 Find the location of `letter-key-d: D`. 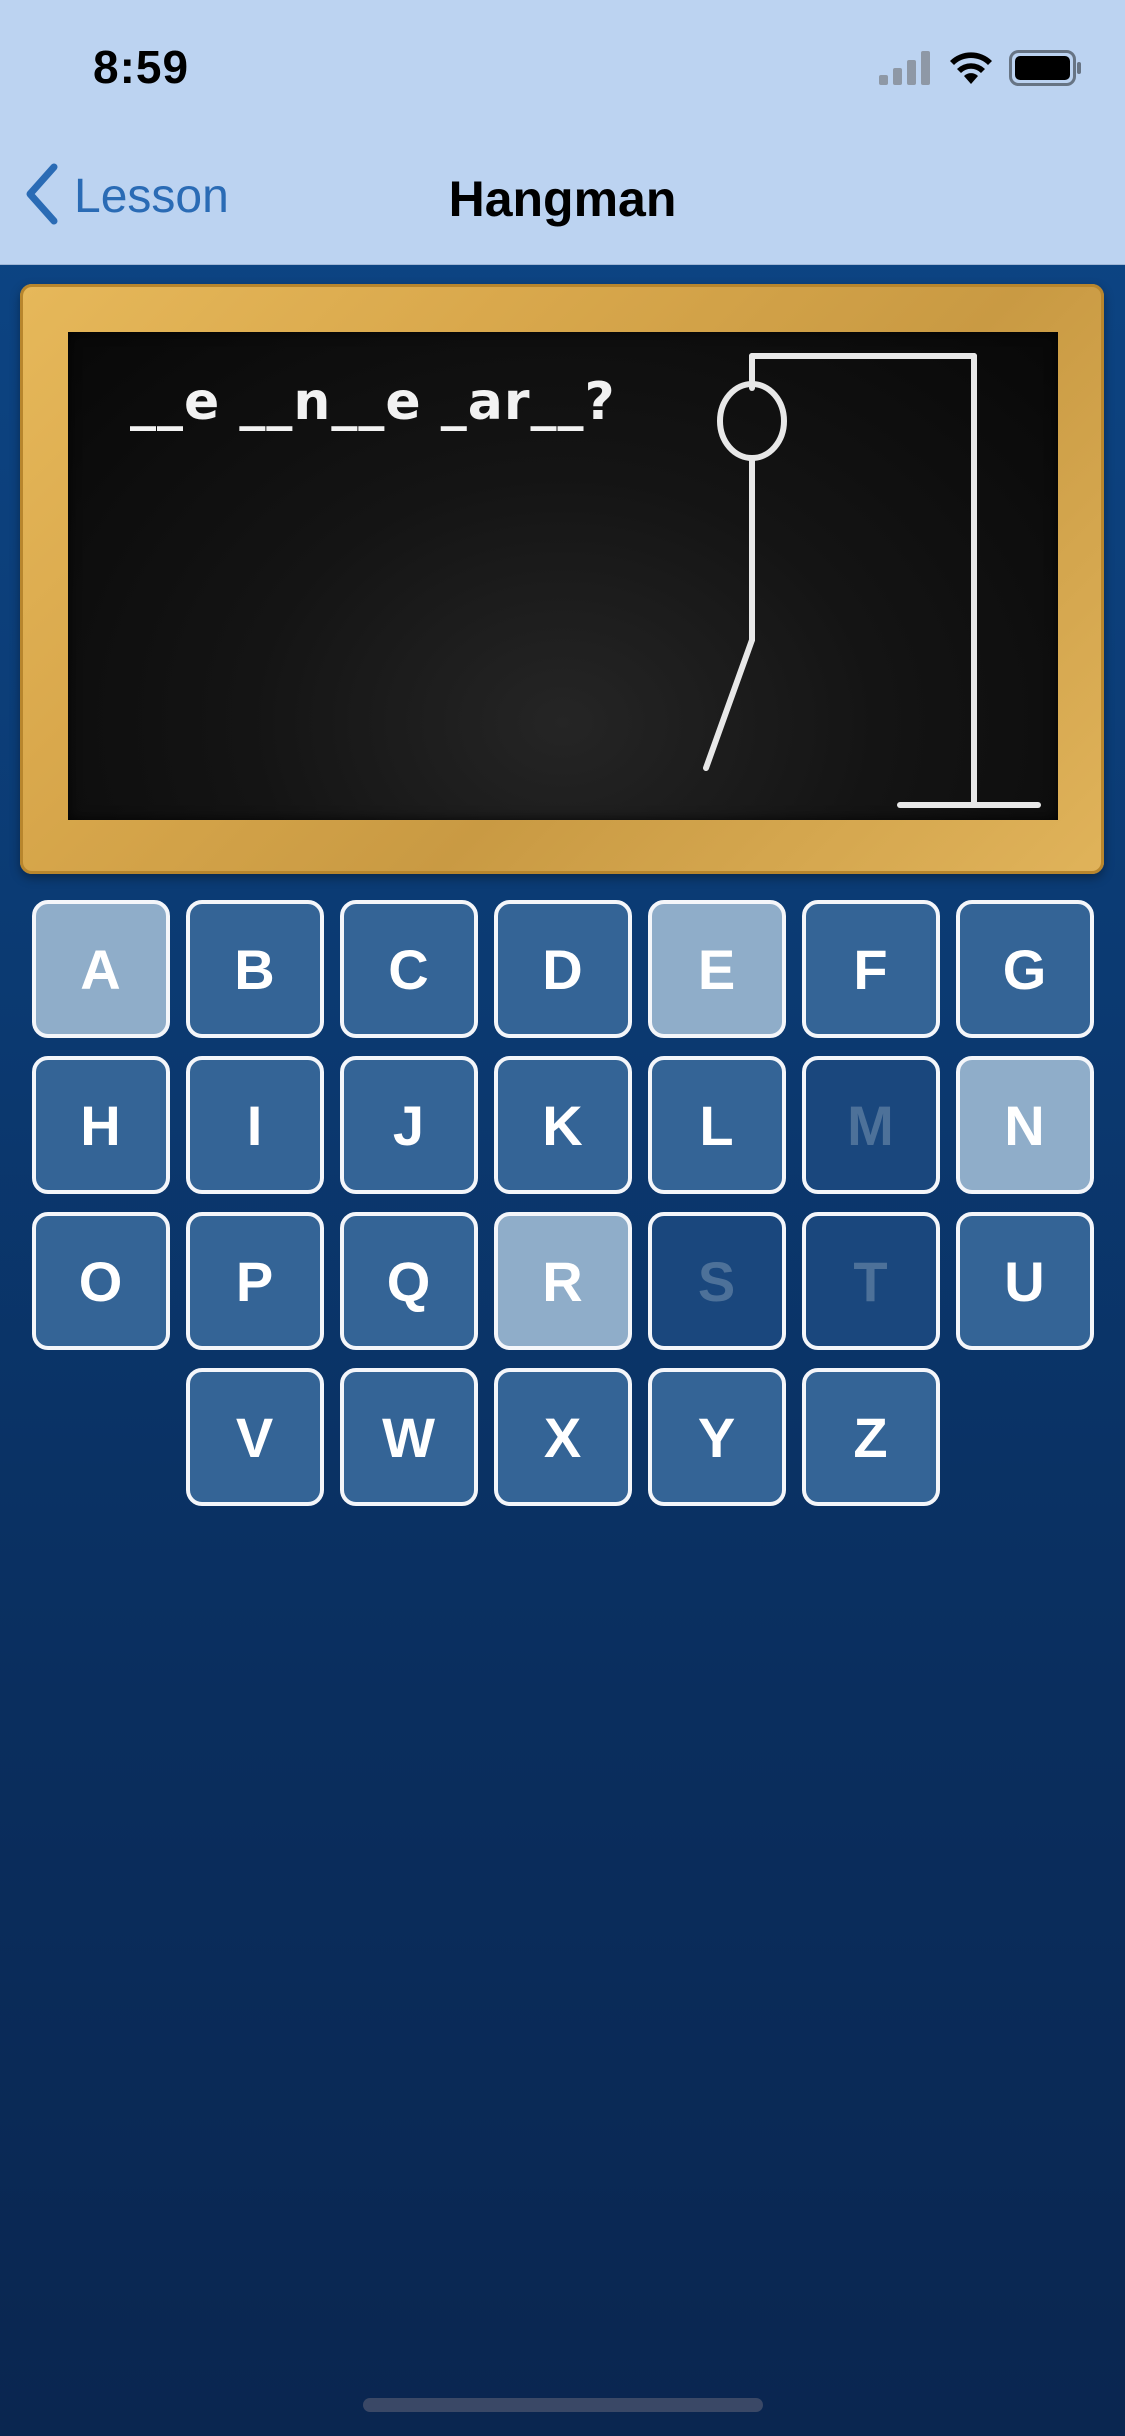

letter-key-d: D is located at coordinates (562, 969).